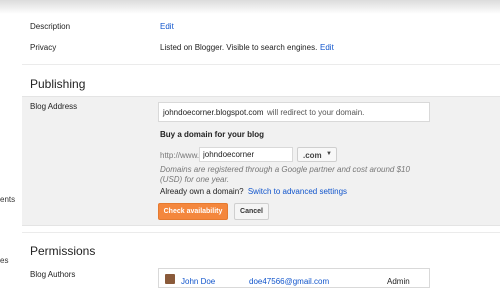 The width and height of the screenshot is (500, 288). I want to click on cancel-button: Cancel, so click(251, 211).